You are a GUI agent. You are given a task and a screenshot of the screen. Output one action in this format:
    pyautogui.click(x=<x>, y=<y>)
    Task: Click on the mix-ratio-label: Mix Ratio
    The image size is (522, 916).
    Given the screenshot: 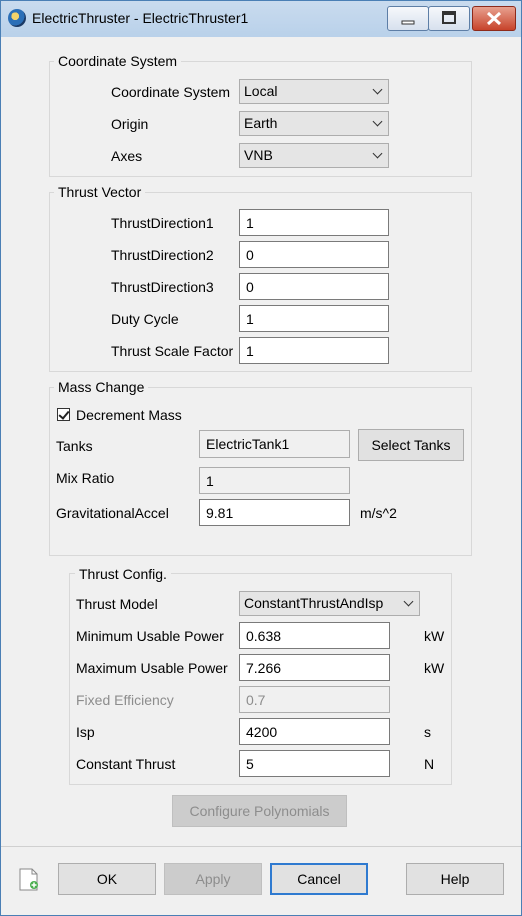 What is the action you would take?
    pyautogui.click(x=85, y=478)
    